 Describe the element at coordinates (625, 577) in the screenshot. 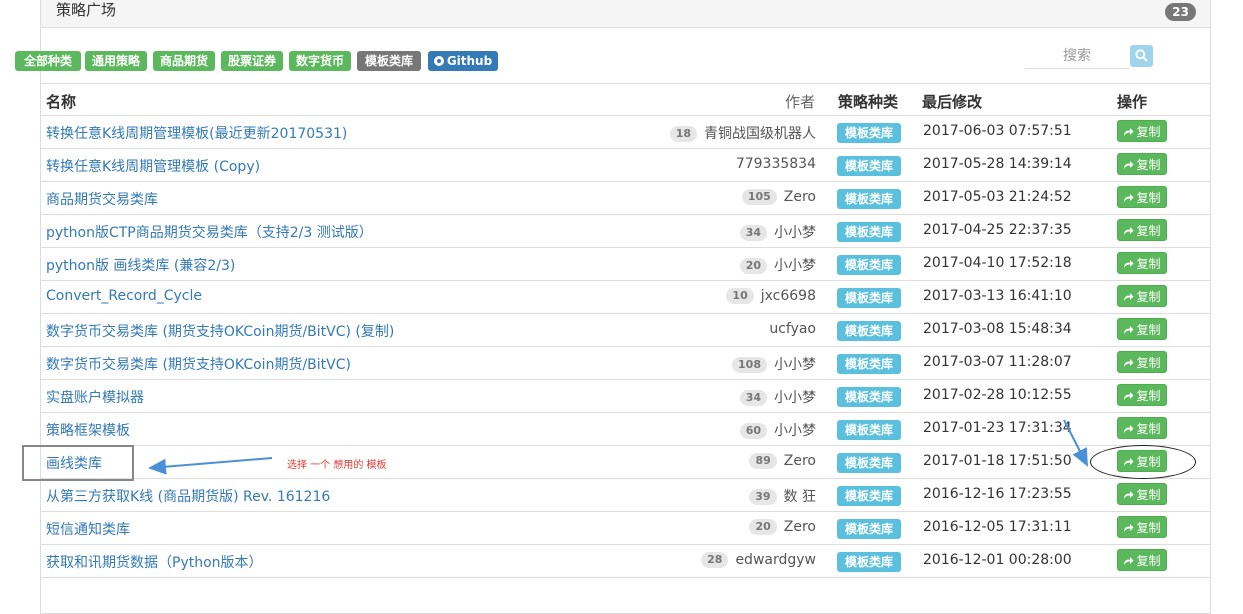

I see `row-divider` at that location.